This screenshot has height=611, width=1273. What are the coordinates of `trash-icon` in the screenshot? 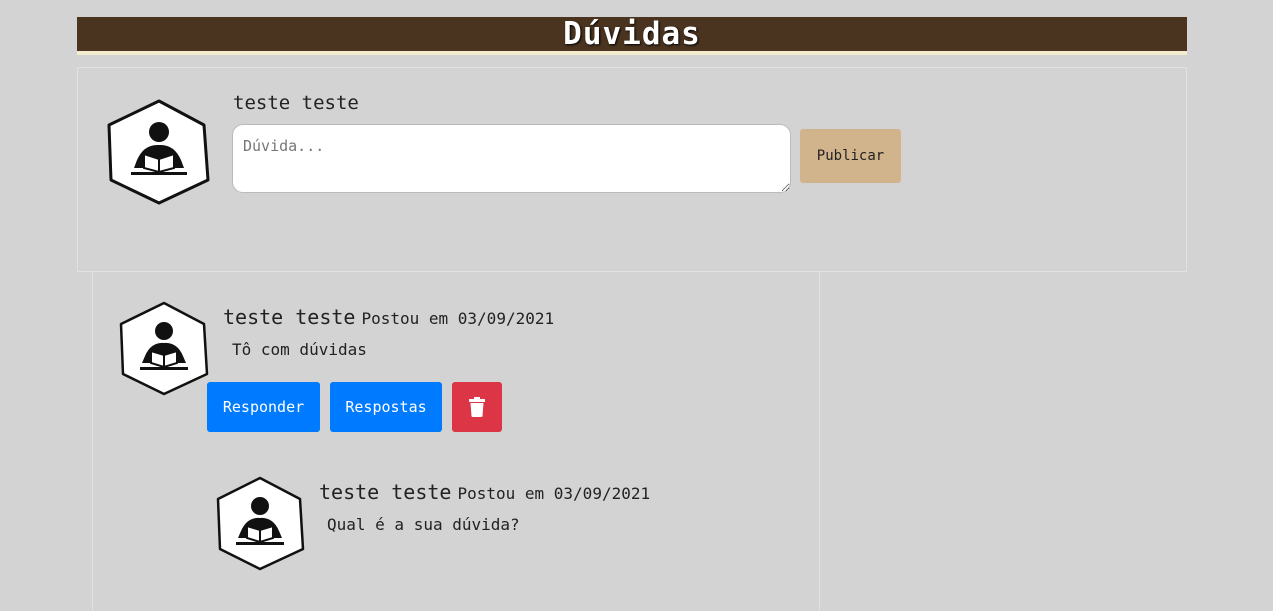 It's located at (477, 407).